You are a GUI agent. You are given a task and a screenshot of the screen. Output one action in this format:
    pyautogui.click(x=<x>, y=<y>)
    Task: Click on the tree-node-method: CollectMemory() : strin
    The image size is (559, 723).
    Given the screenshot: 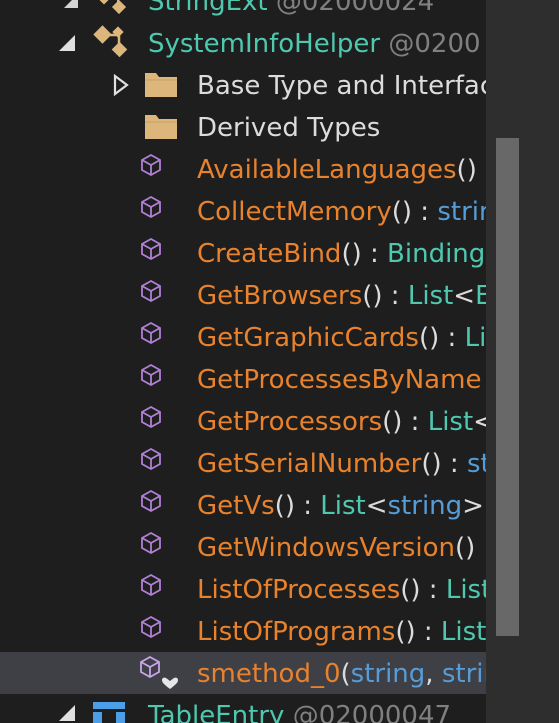 What is the action you would take?
    pyautogui.click(x=243, y=211)
    